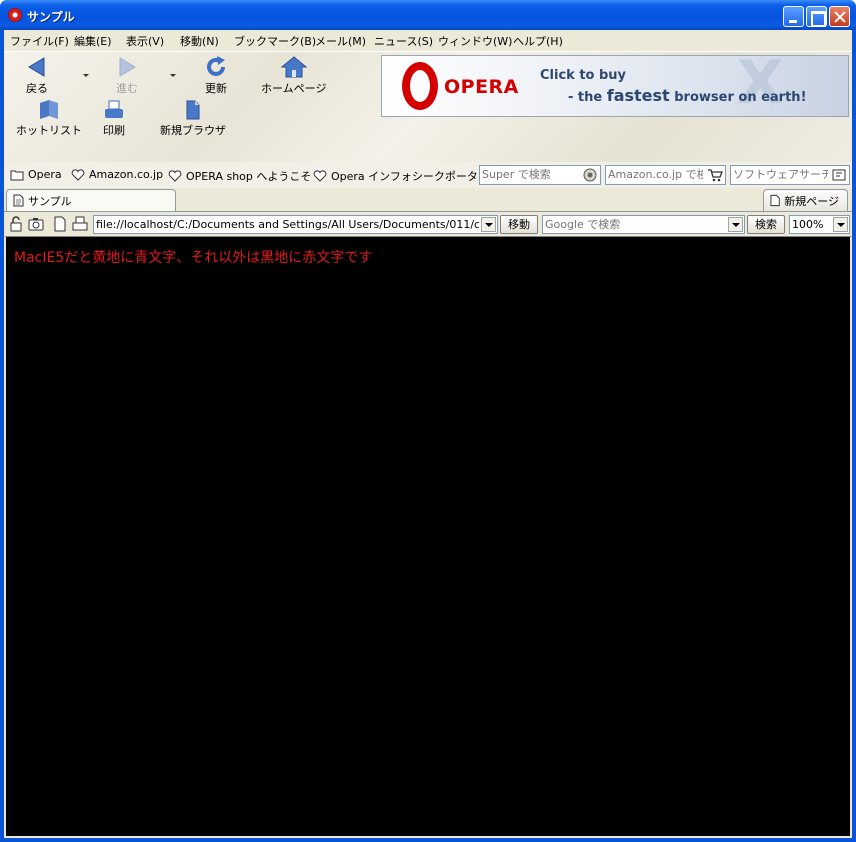 The width and height of the screenshot is (856, 842). What do you see at coordinates (126, 174) in the screenshot?
I see `bookmark-label: Amazon.co.jp` at bounding box center [126, 174].